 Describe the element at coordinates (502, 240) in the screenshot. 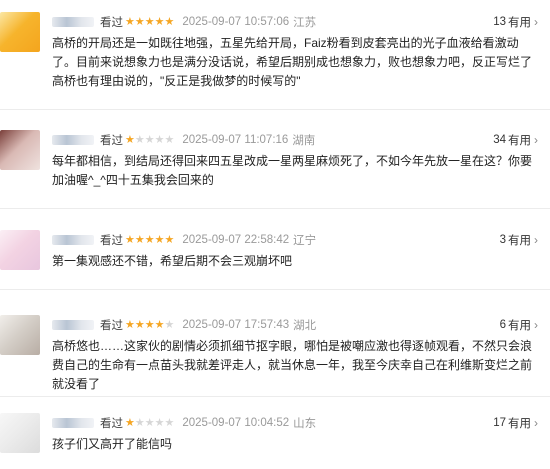

I see `useful-count: 3` at that location.